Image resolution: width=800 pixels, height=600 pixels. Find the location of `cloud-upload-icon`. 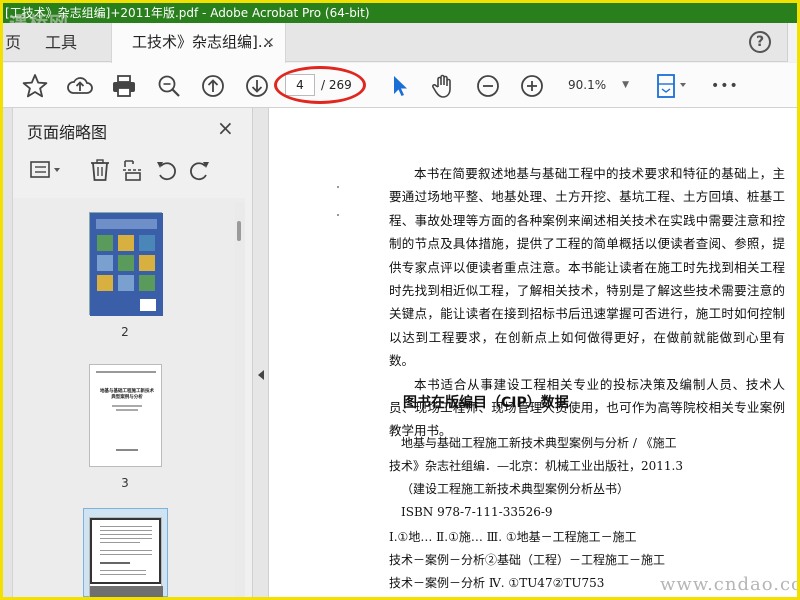

cloud-upload-icon is located at coordinates (80, 86).